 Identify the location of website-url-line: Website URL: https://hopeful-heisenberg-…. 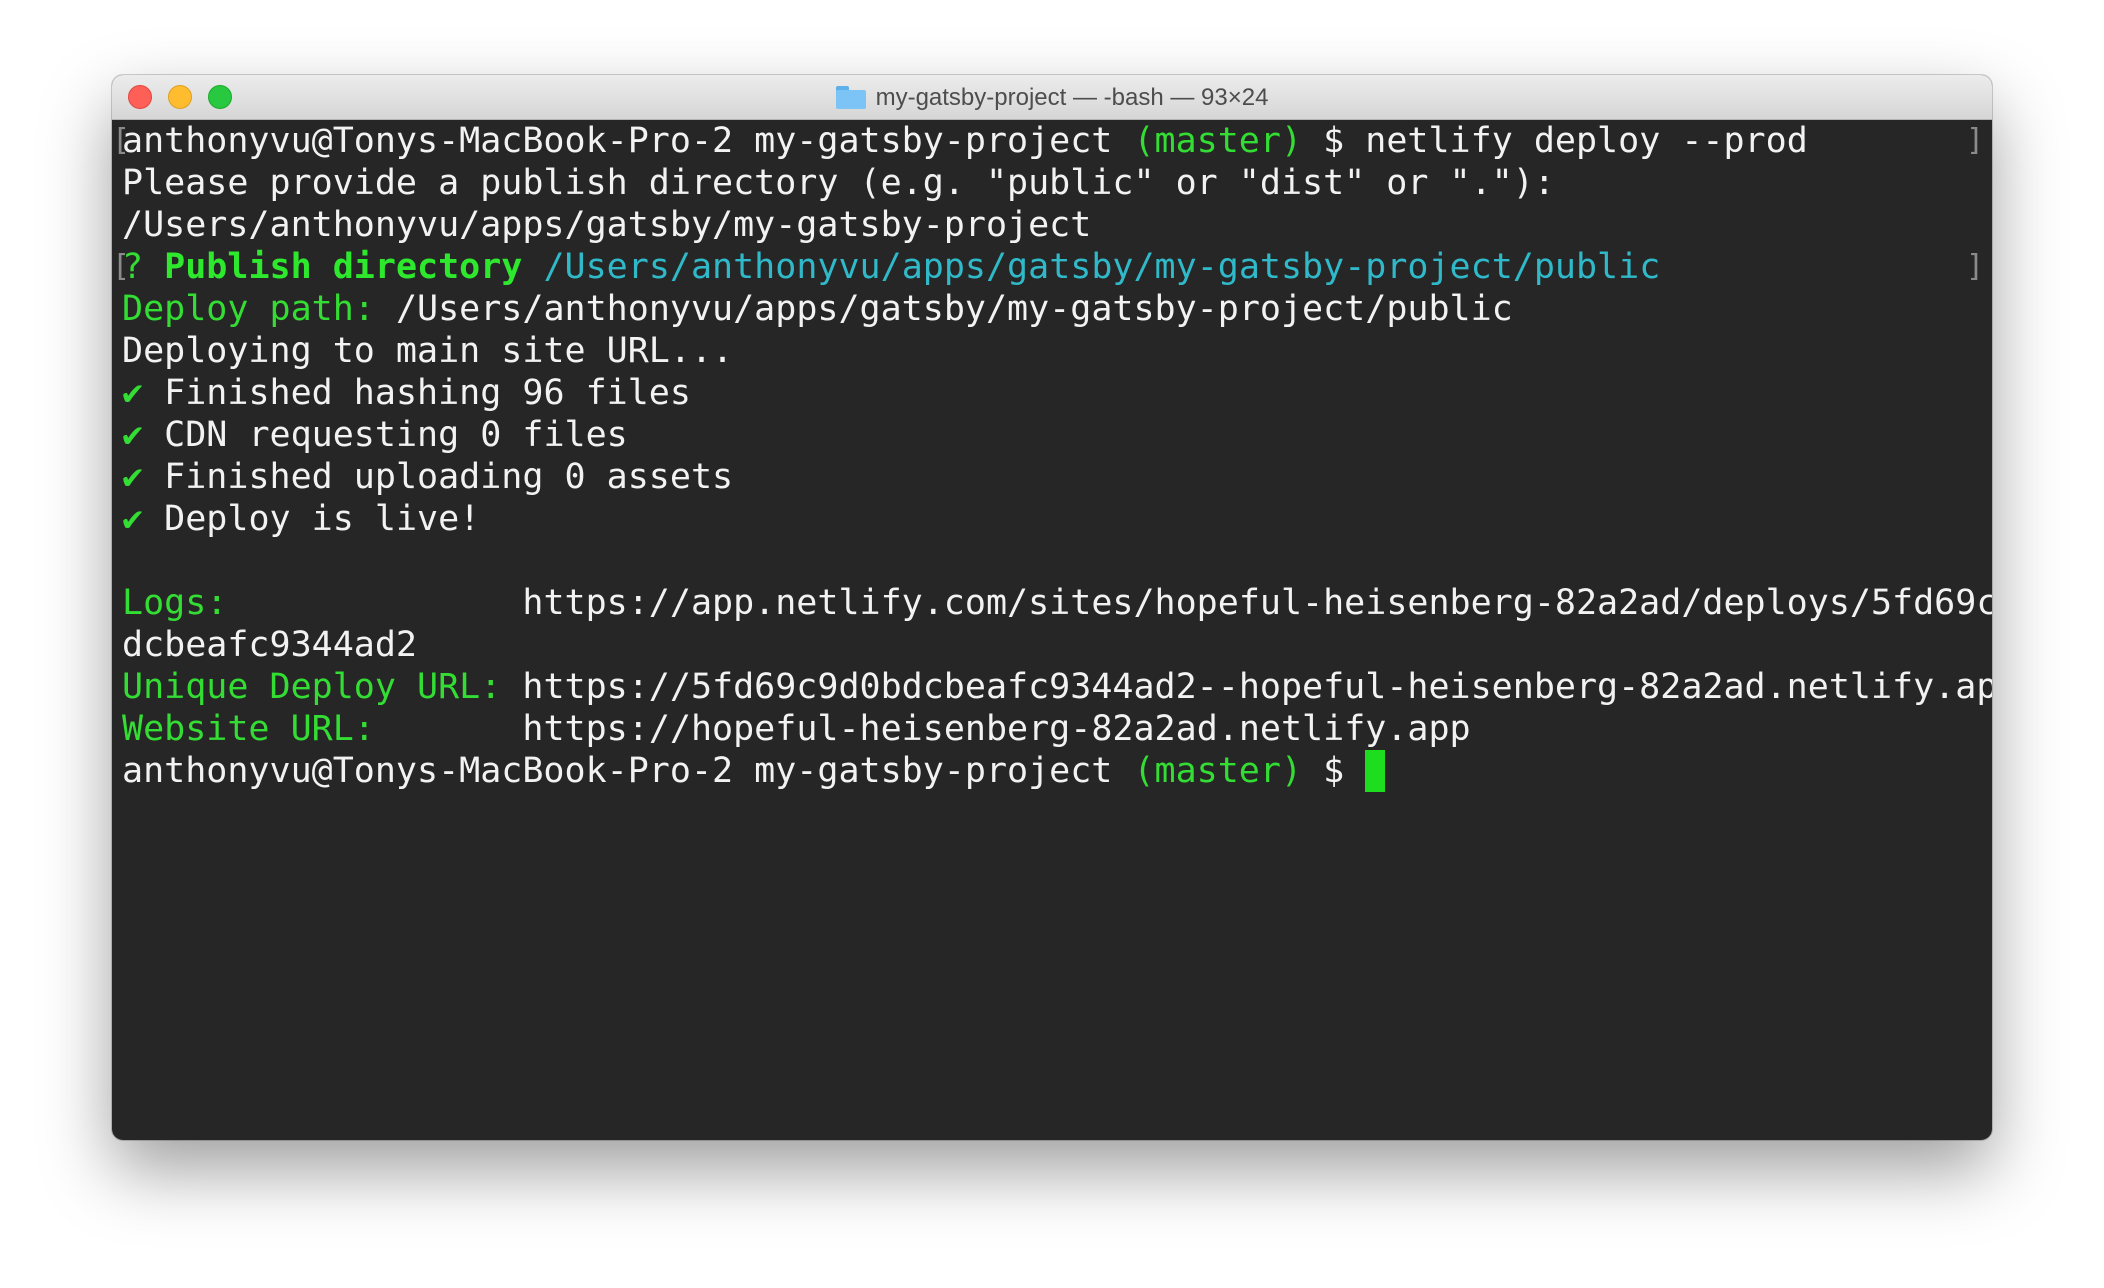
(1057, 729).